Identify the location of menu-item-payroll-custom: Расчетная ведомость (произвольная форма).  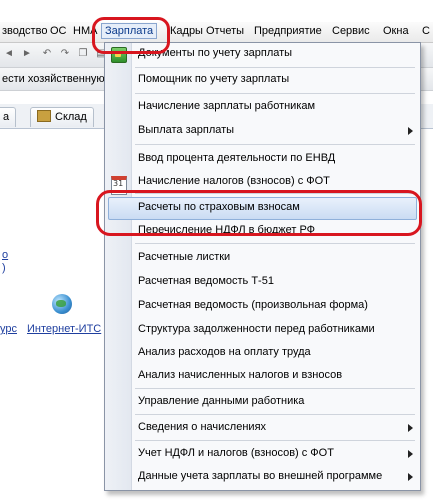
(262, 306).